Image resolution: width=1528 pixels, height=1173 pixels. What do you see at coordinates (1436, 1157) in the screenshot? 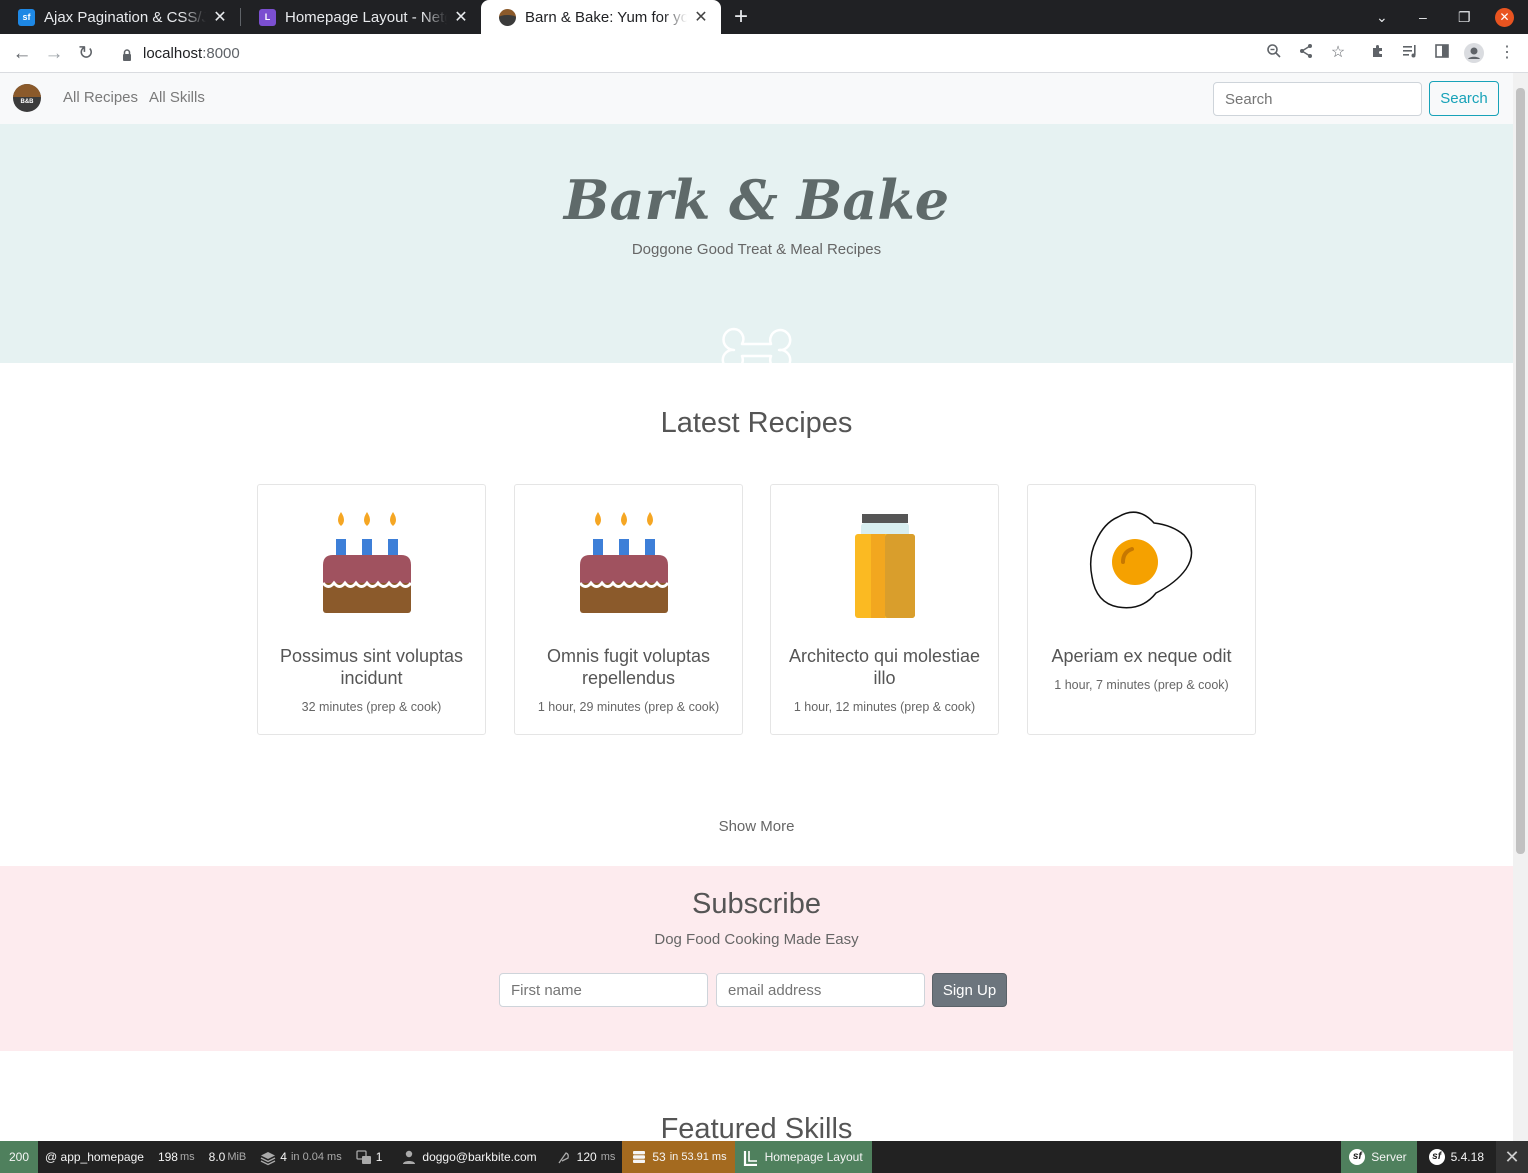
I see `symfony-logo-icon: sf` at bounding box center [1436, 1157].